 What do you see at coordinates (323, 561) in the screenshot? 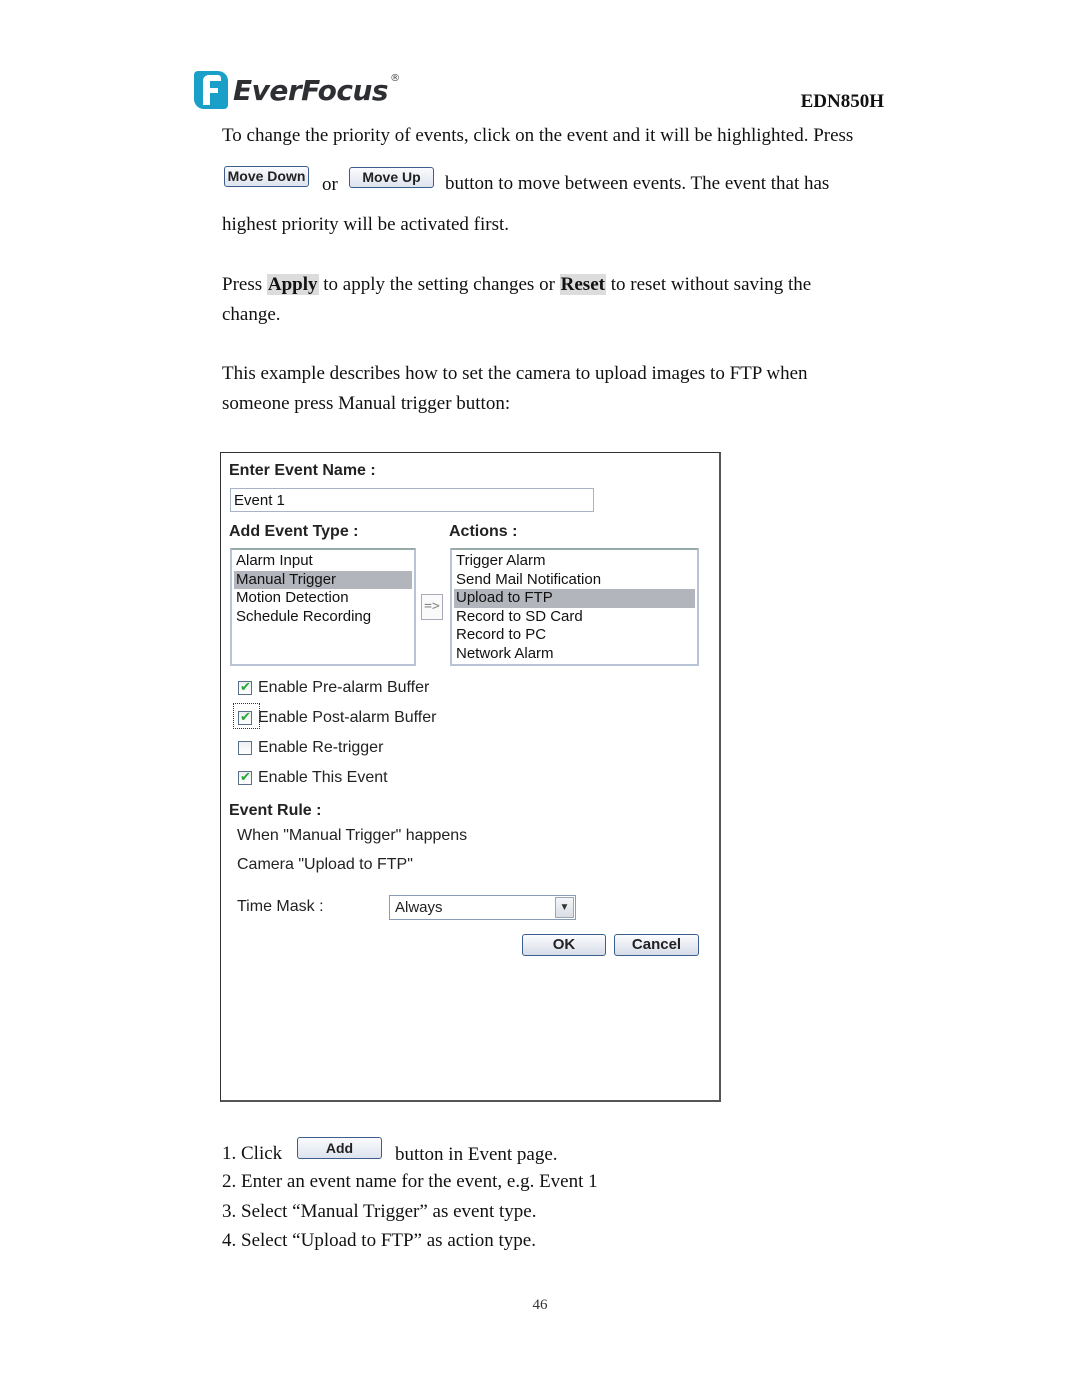
I see `event-type-option: Alarm Input` at bounding box center [323, 561].